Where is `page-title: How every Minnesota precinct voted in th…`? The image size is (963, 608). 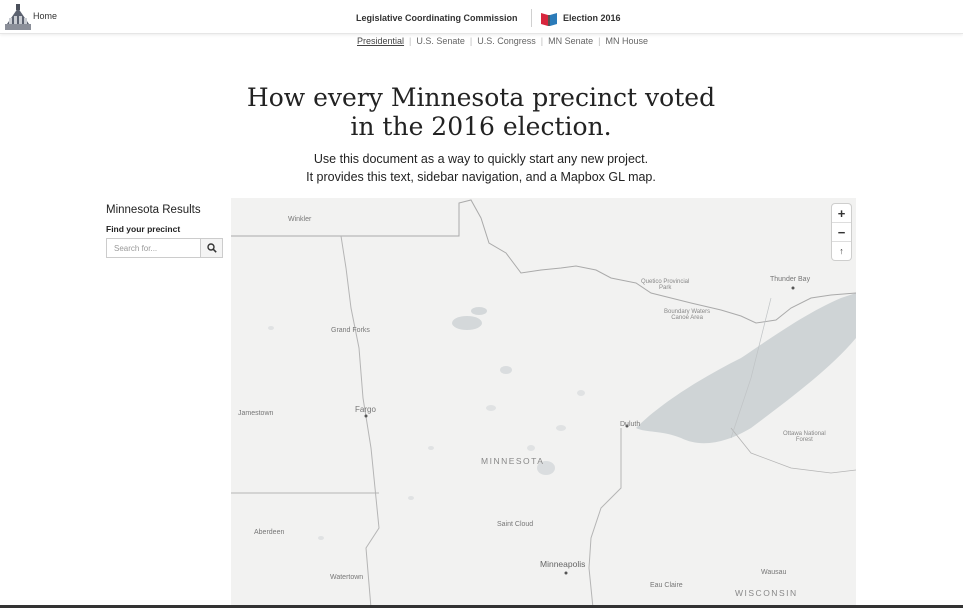 page-title: How every Minnesota precinct voted in th… is located at coordinates (481, 112).